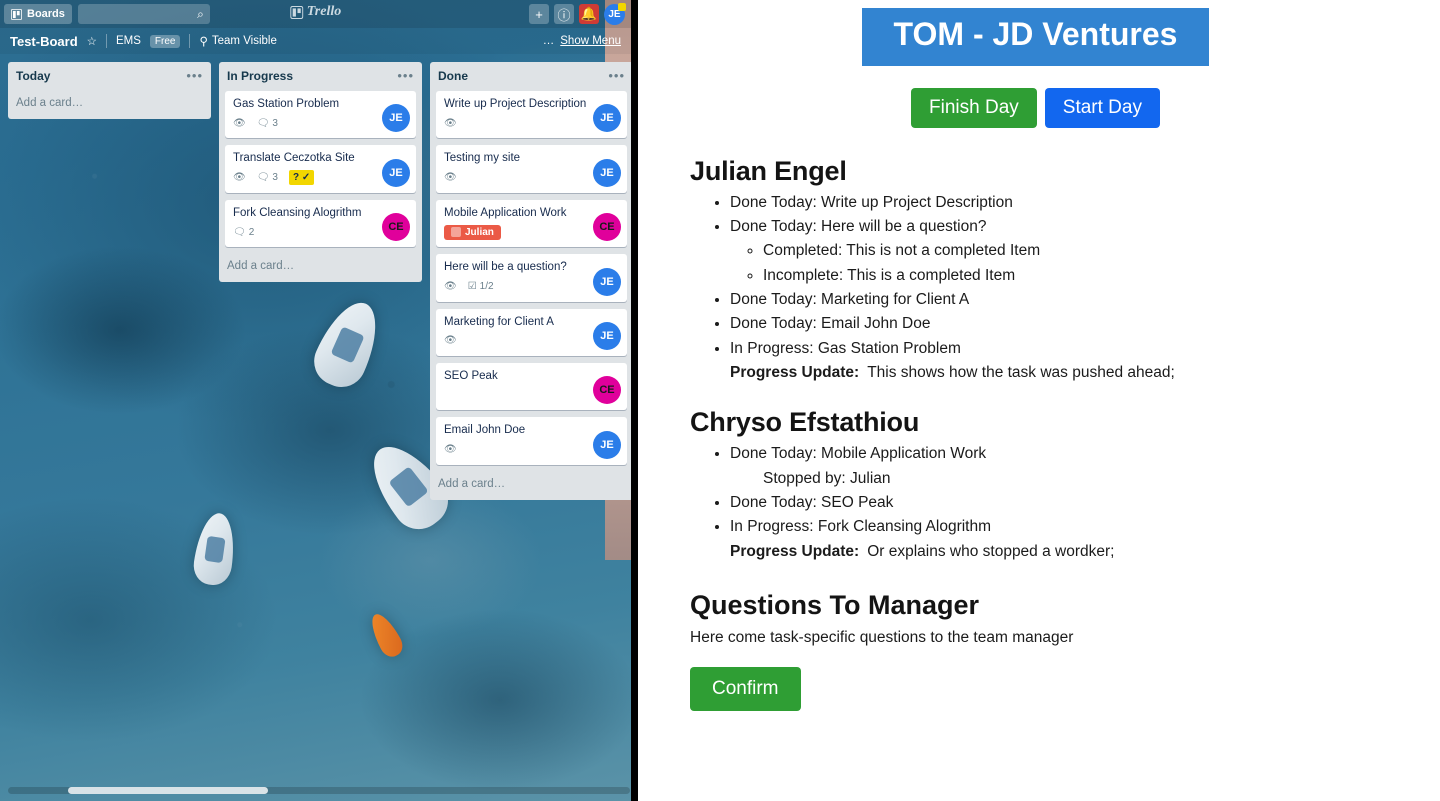 This screenshot has width=1440, height=801. Describe the element at coordinates (1081, 503) in the screenshot. I see `list-item: Done Today: SEO Peak` at that location.